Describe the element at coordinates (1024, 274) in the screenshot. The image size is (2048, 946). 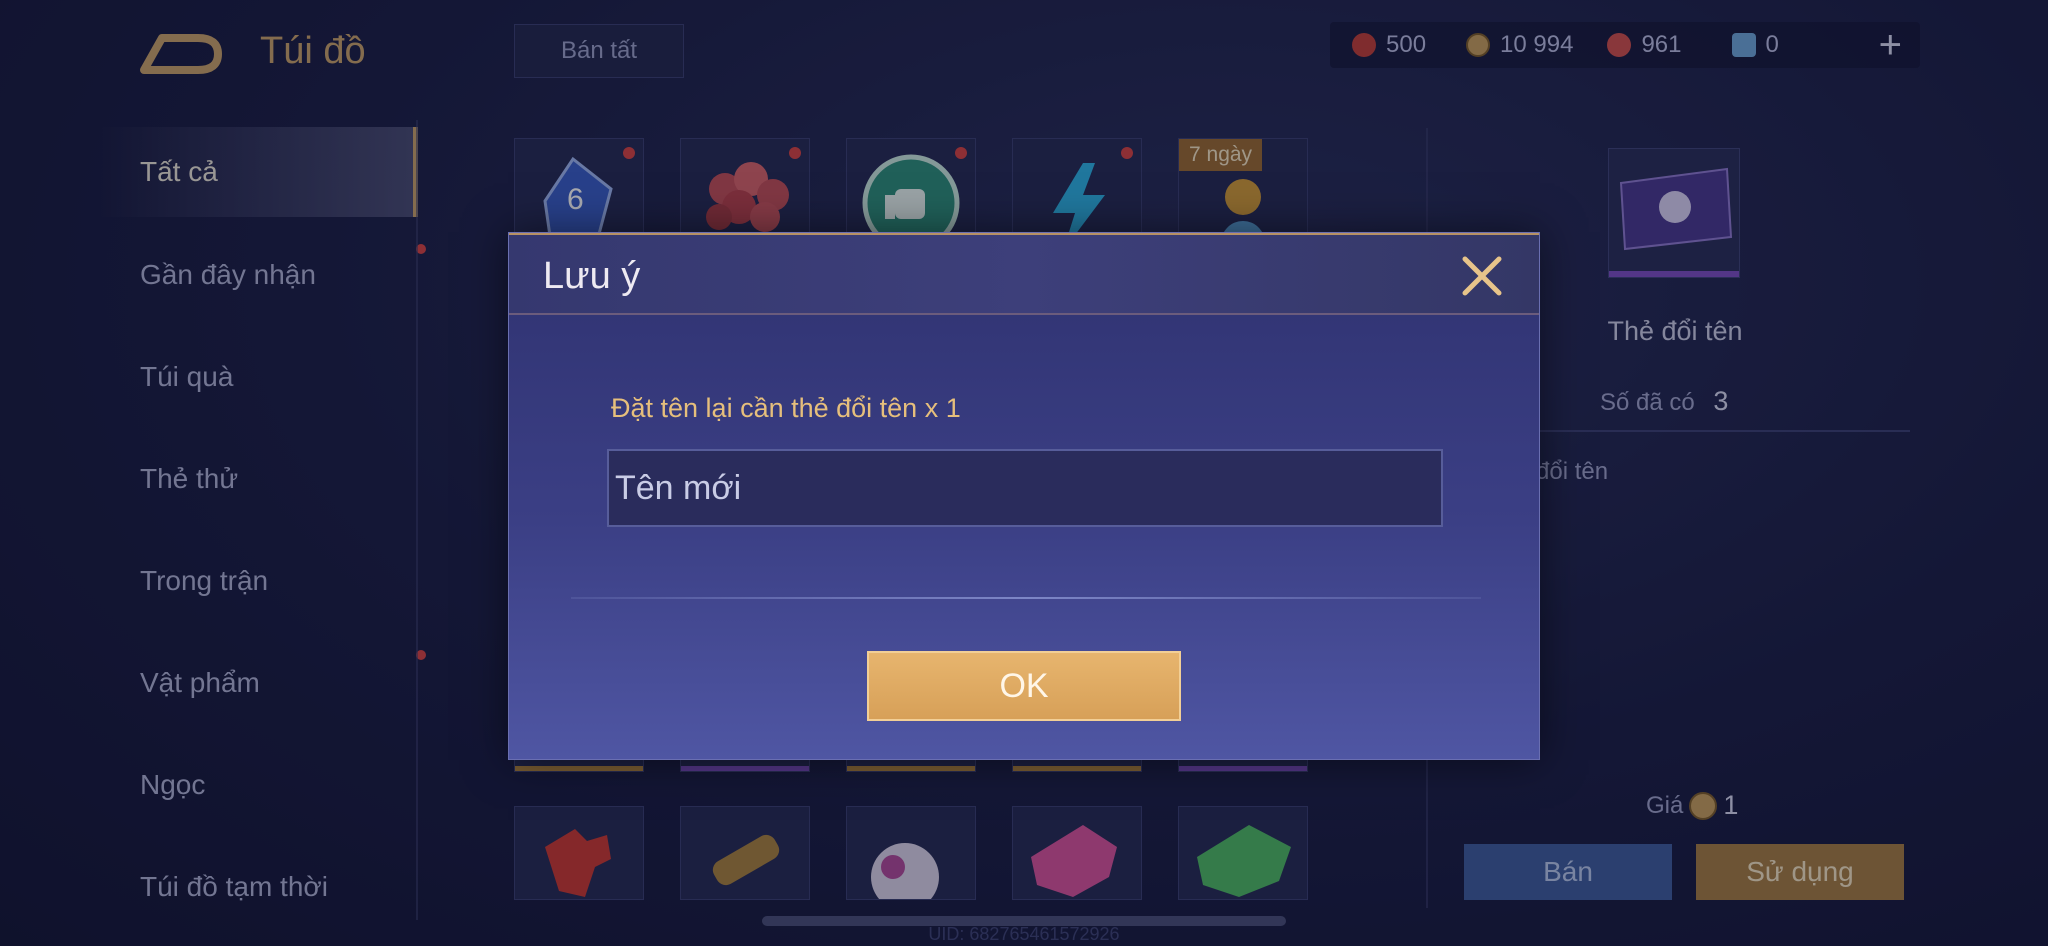
I see `dialog-header: Lưu ý` at that location.